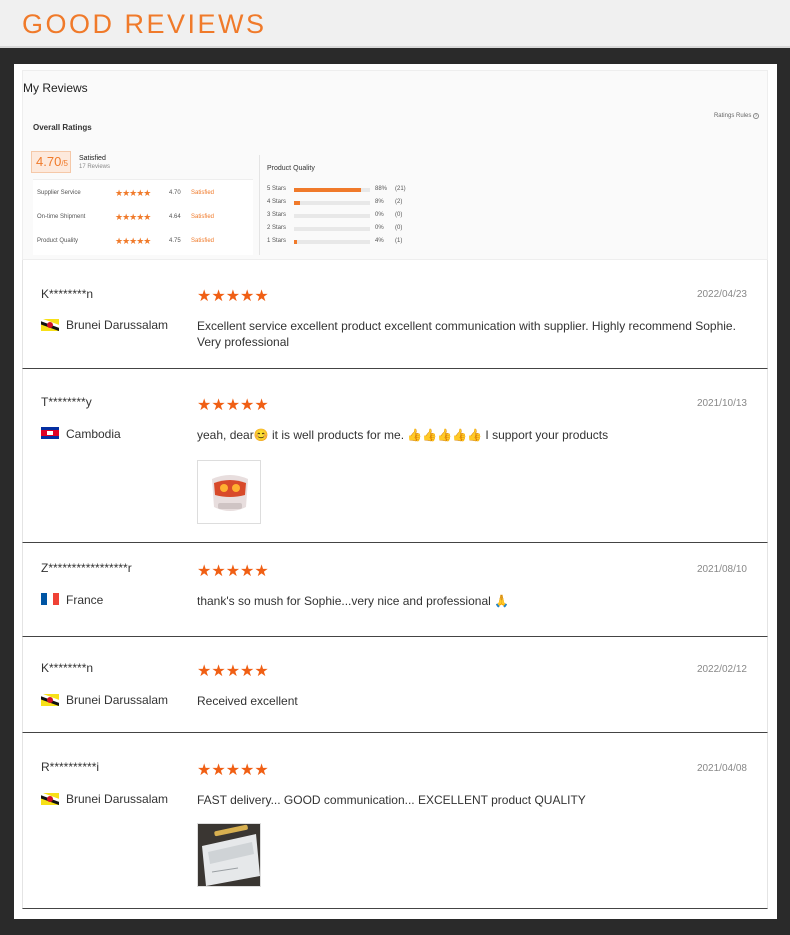 The height and width of the screenshot is (935, 790). Describe the element at coordinates (62, 127) in the screenshot. I see `overall-ratings-label: Overall Ratings` at that location.